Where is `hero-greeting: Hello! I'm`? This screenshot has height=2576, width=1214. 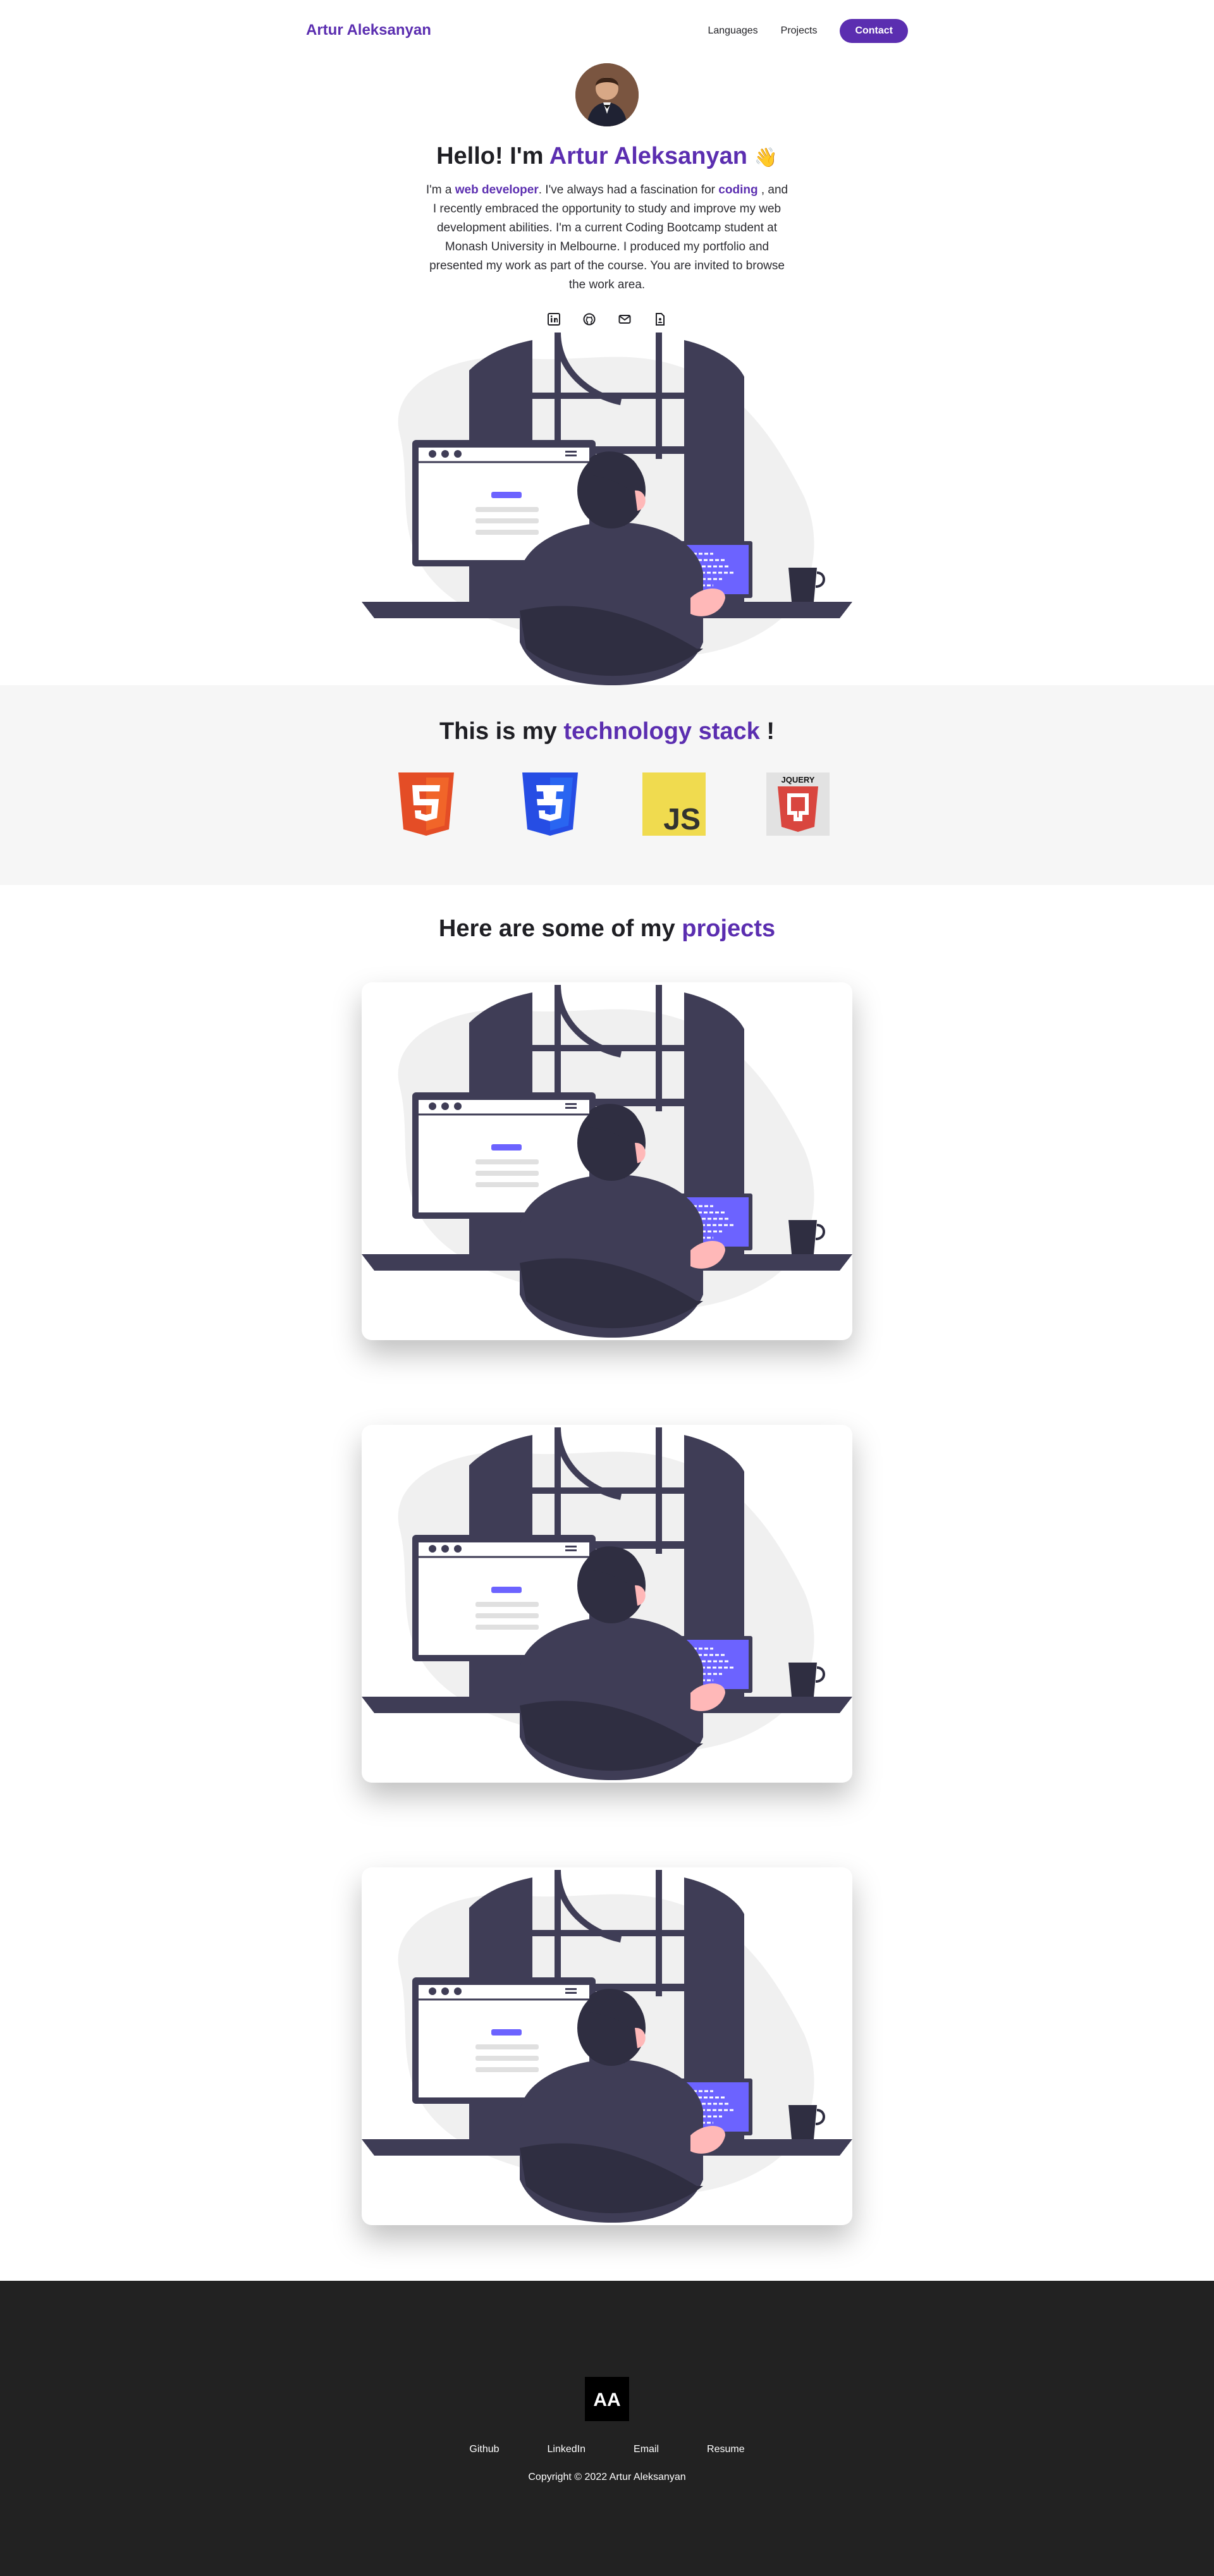
hero-greeting: Hello! I'm is located at coordinates (490, 156).